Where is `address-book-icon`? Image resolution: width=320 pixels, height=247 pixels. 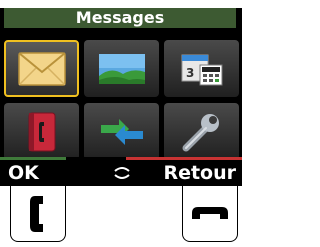 address-book-icon is located at coordinates (41, 131).